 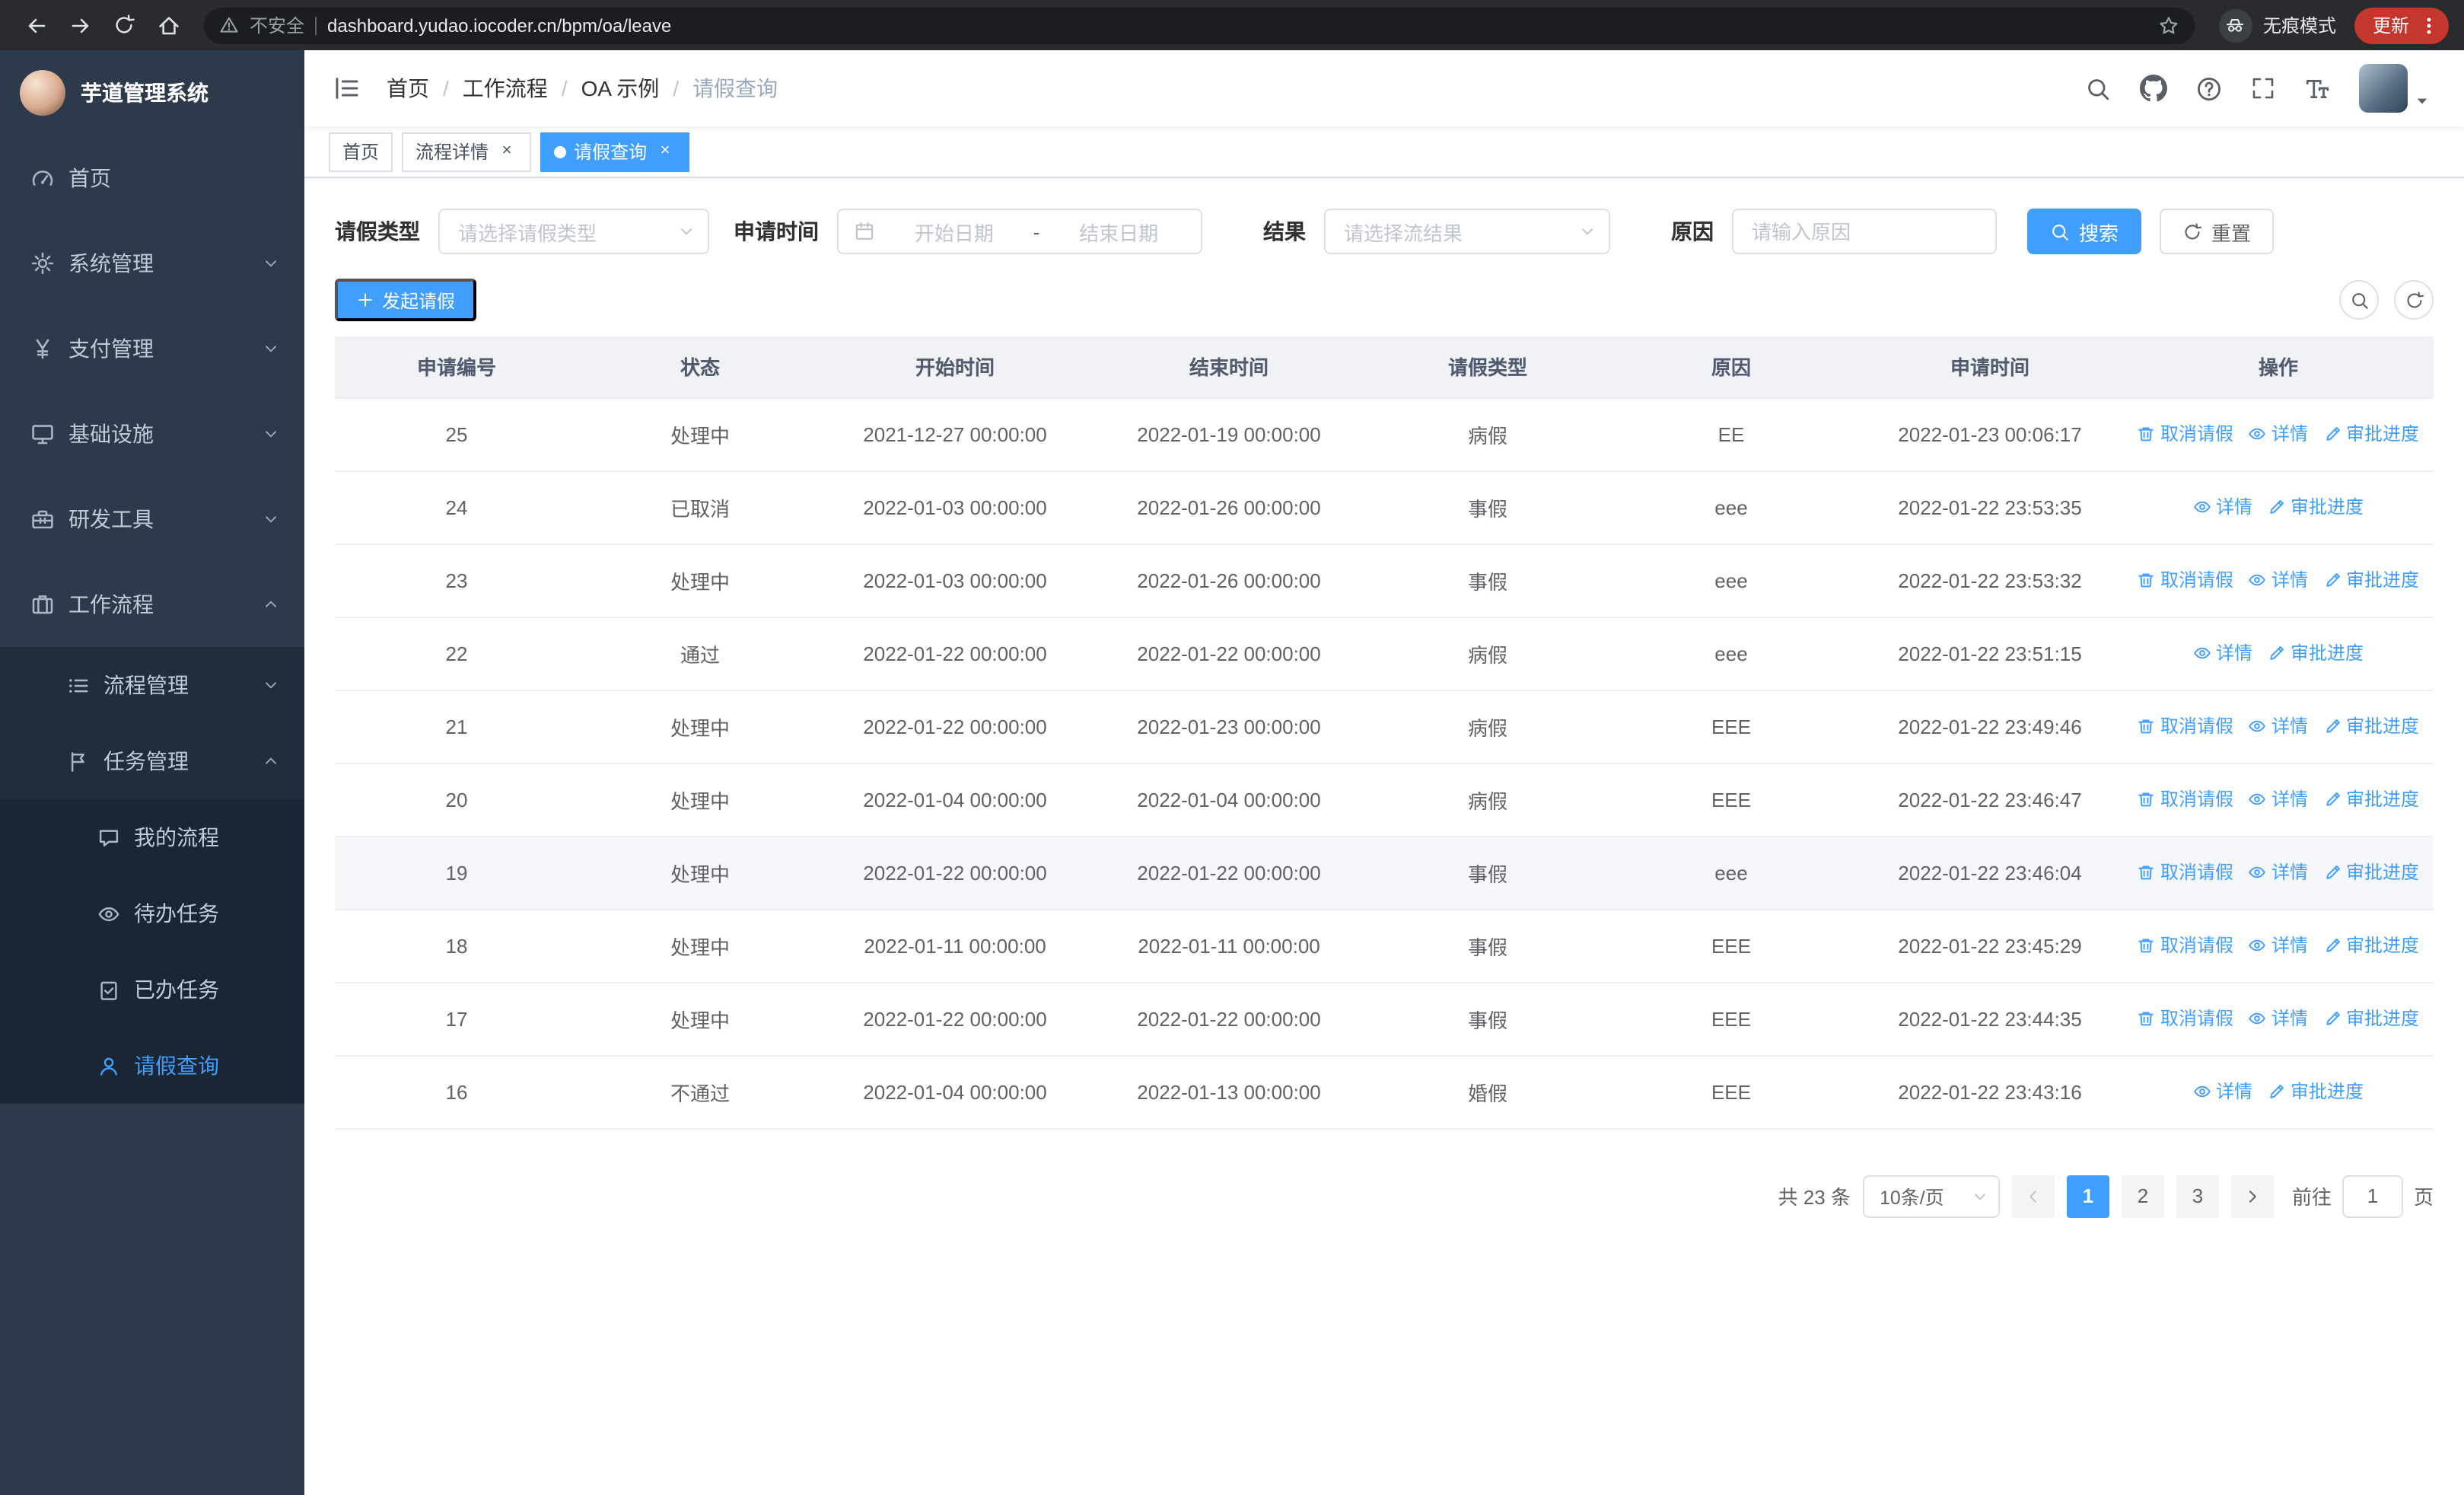 I want to click on pager-number: 3, so click(x=2197, y=1196).